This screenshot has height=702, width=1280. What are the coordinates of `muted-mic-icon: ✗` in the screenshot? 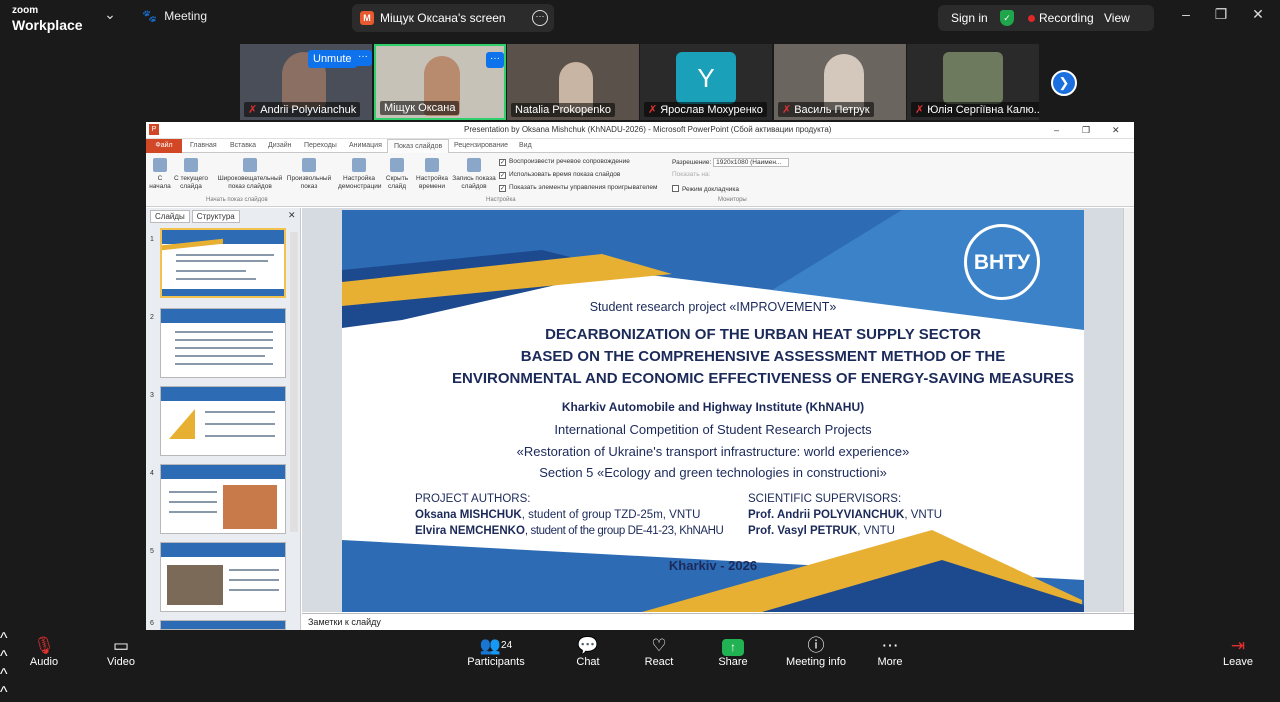 It's located at (787, 110).